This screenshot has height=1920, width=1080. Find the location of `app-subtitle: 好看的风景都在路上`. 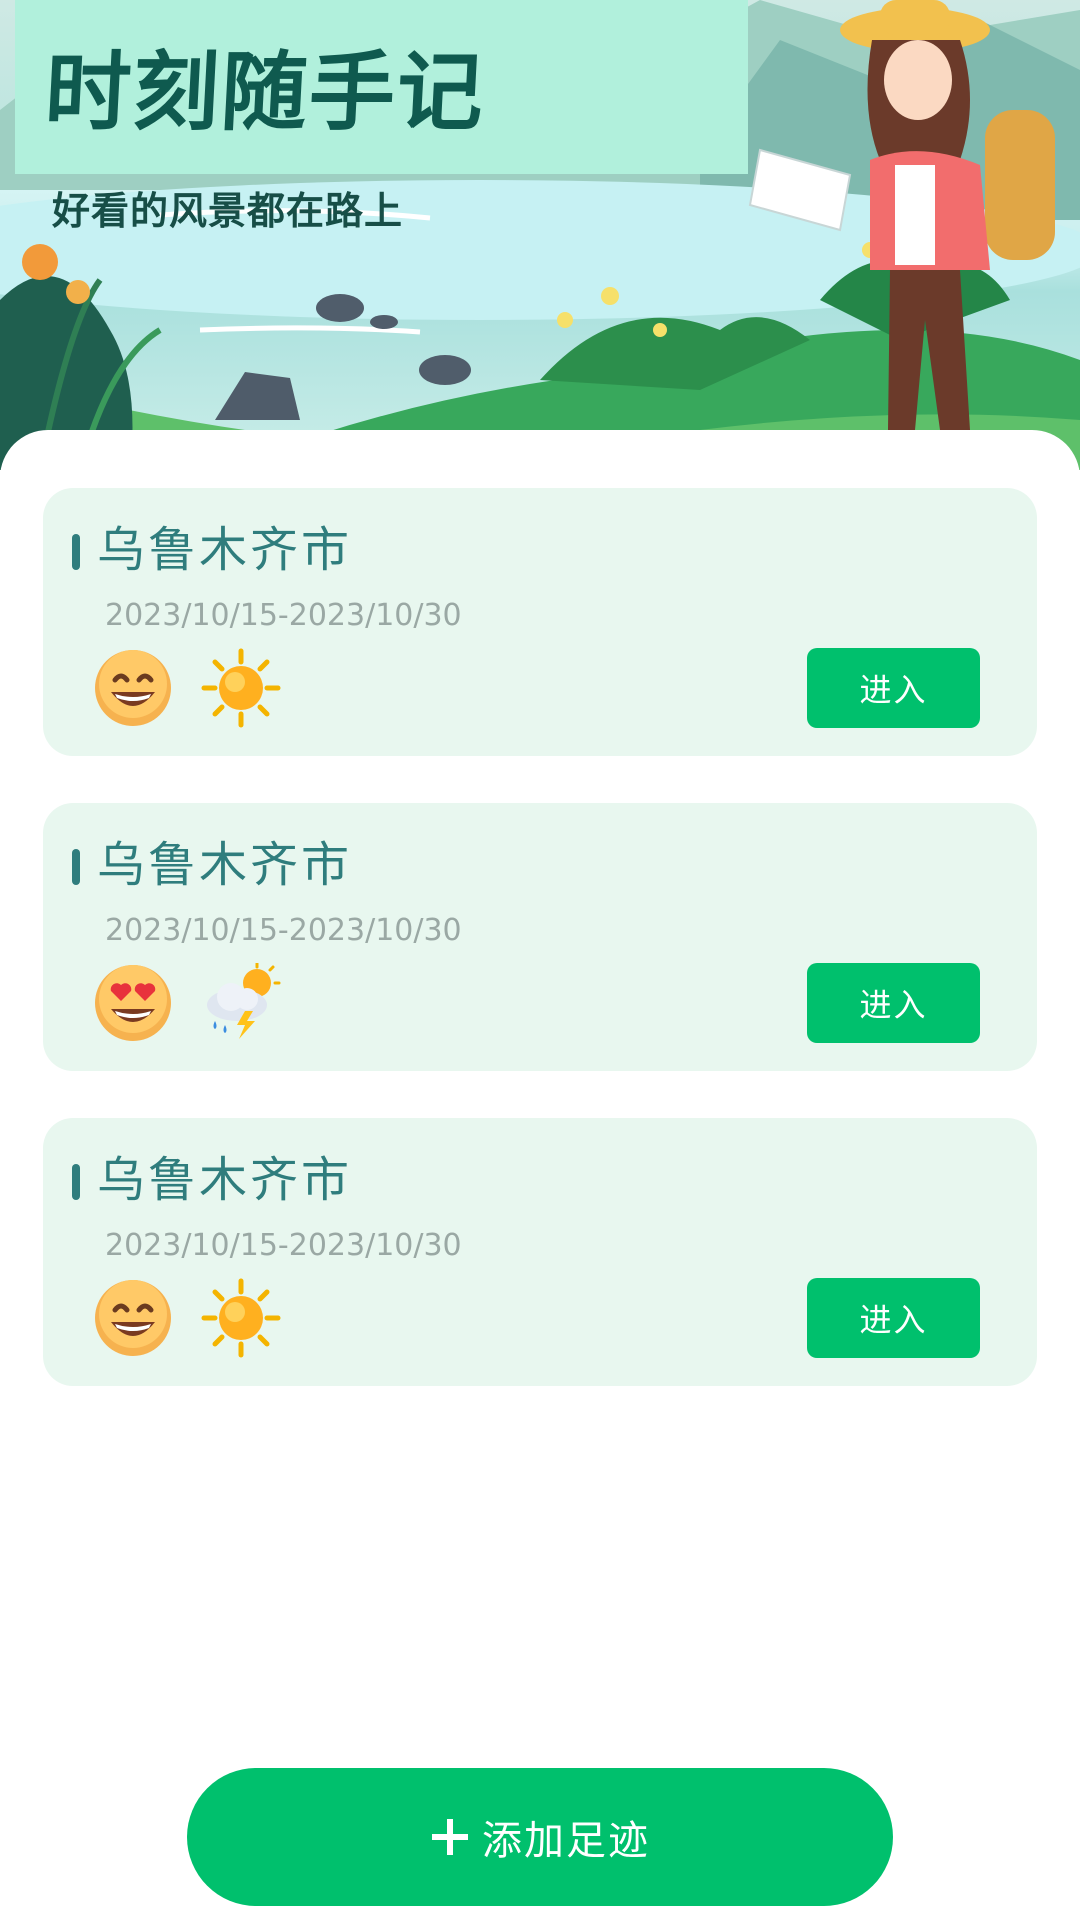

app-subtitle: 好看的风景都在路上 is located at coordinates (228, 211).